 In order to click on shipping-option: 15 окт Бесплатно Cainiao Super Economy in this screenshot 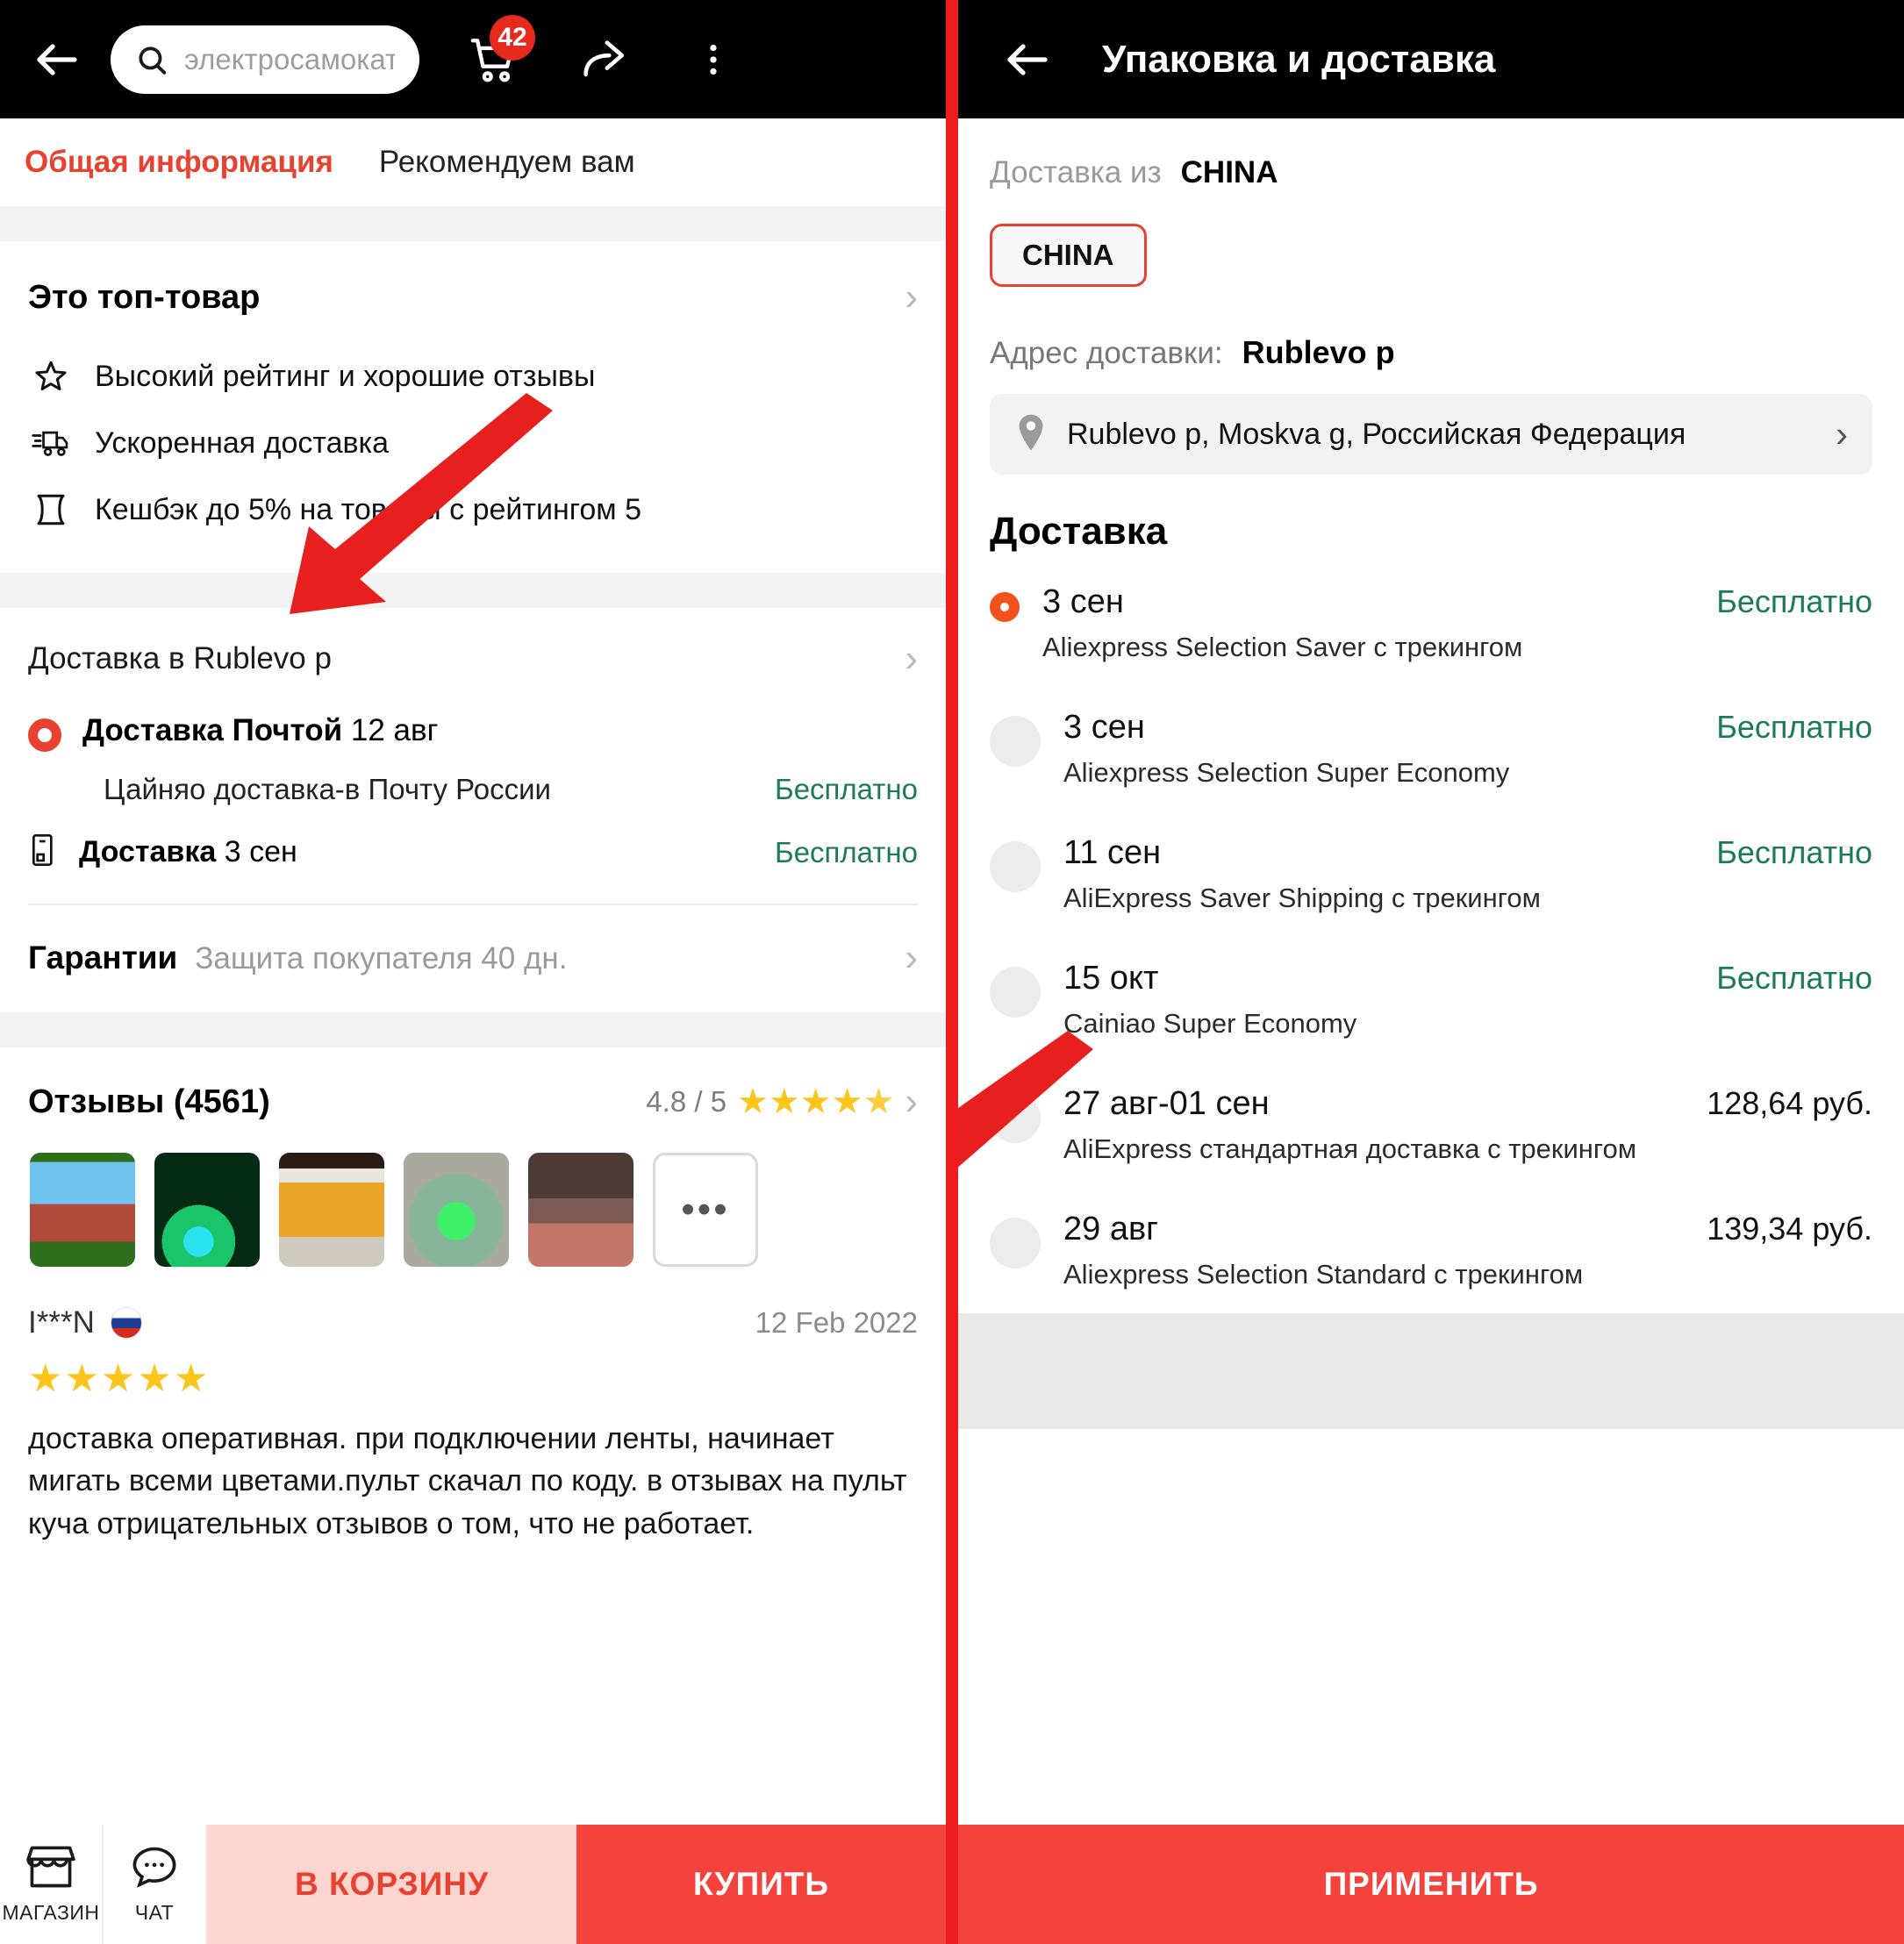, I will do `click(1431, 1000)`.